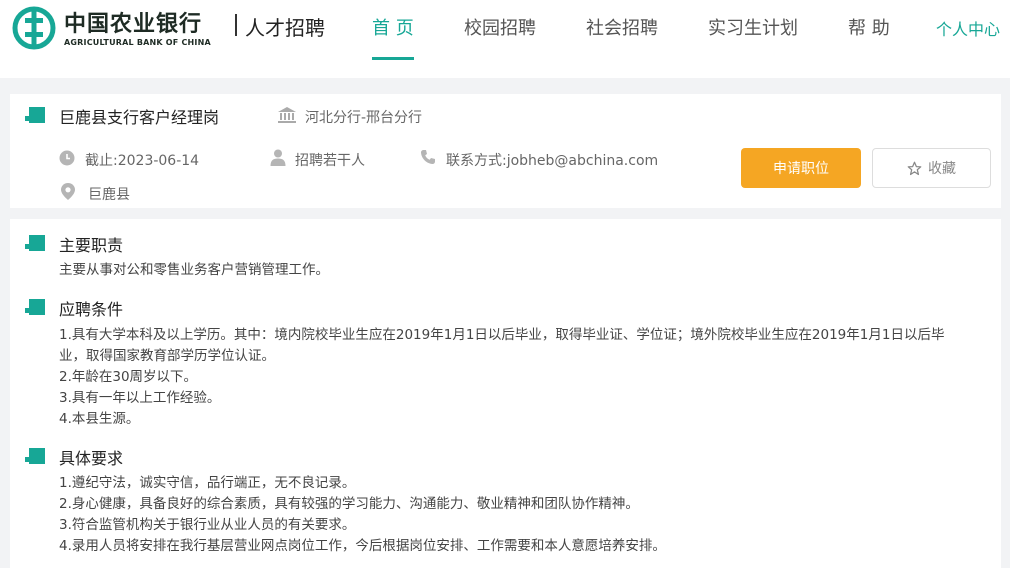 The image size is (1010, 568). I want to click on nav-campus-recruitment: 校园招聘, so click(500, 27).